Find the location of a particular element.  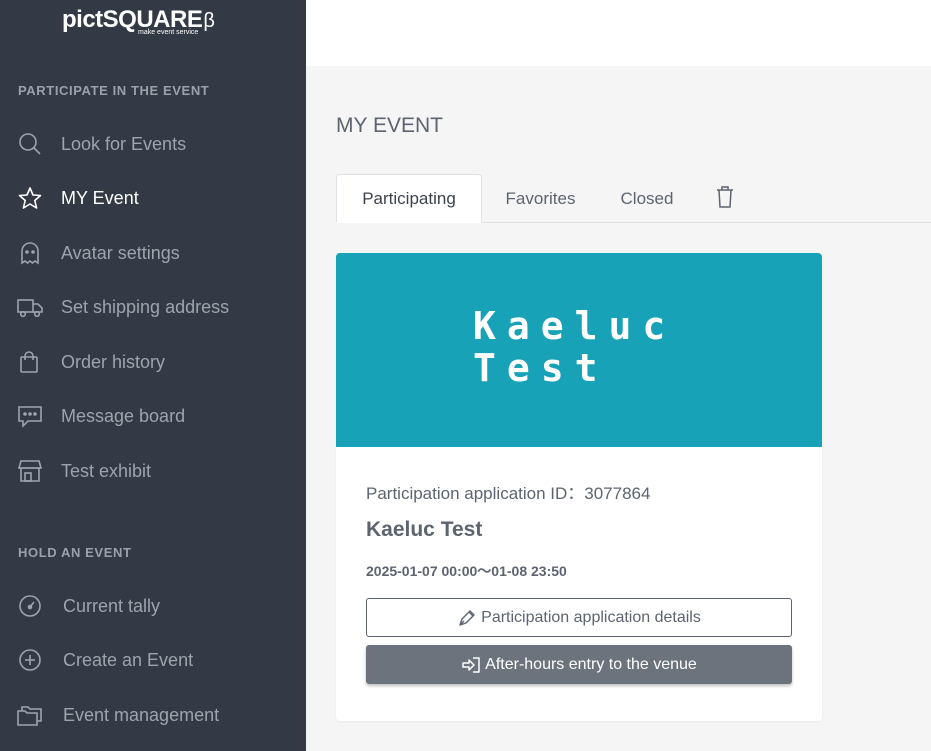

shopping-bag-icon is located at coordinates (30, 362).